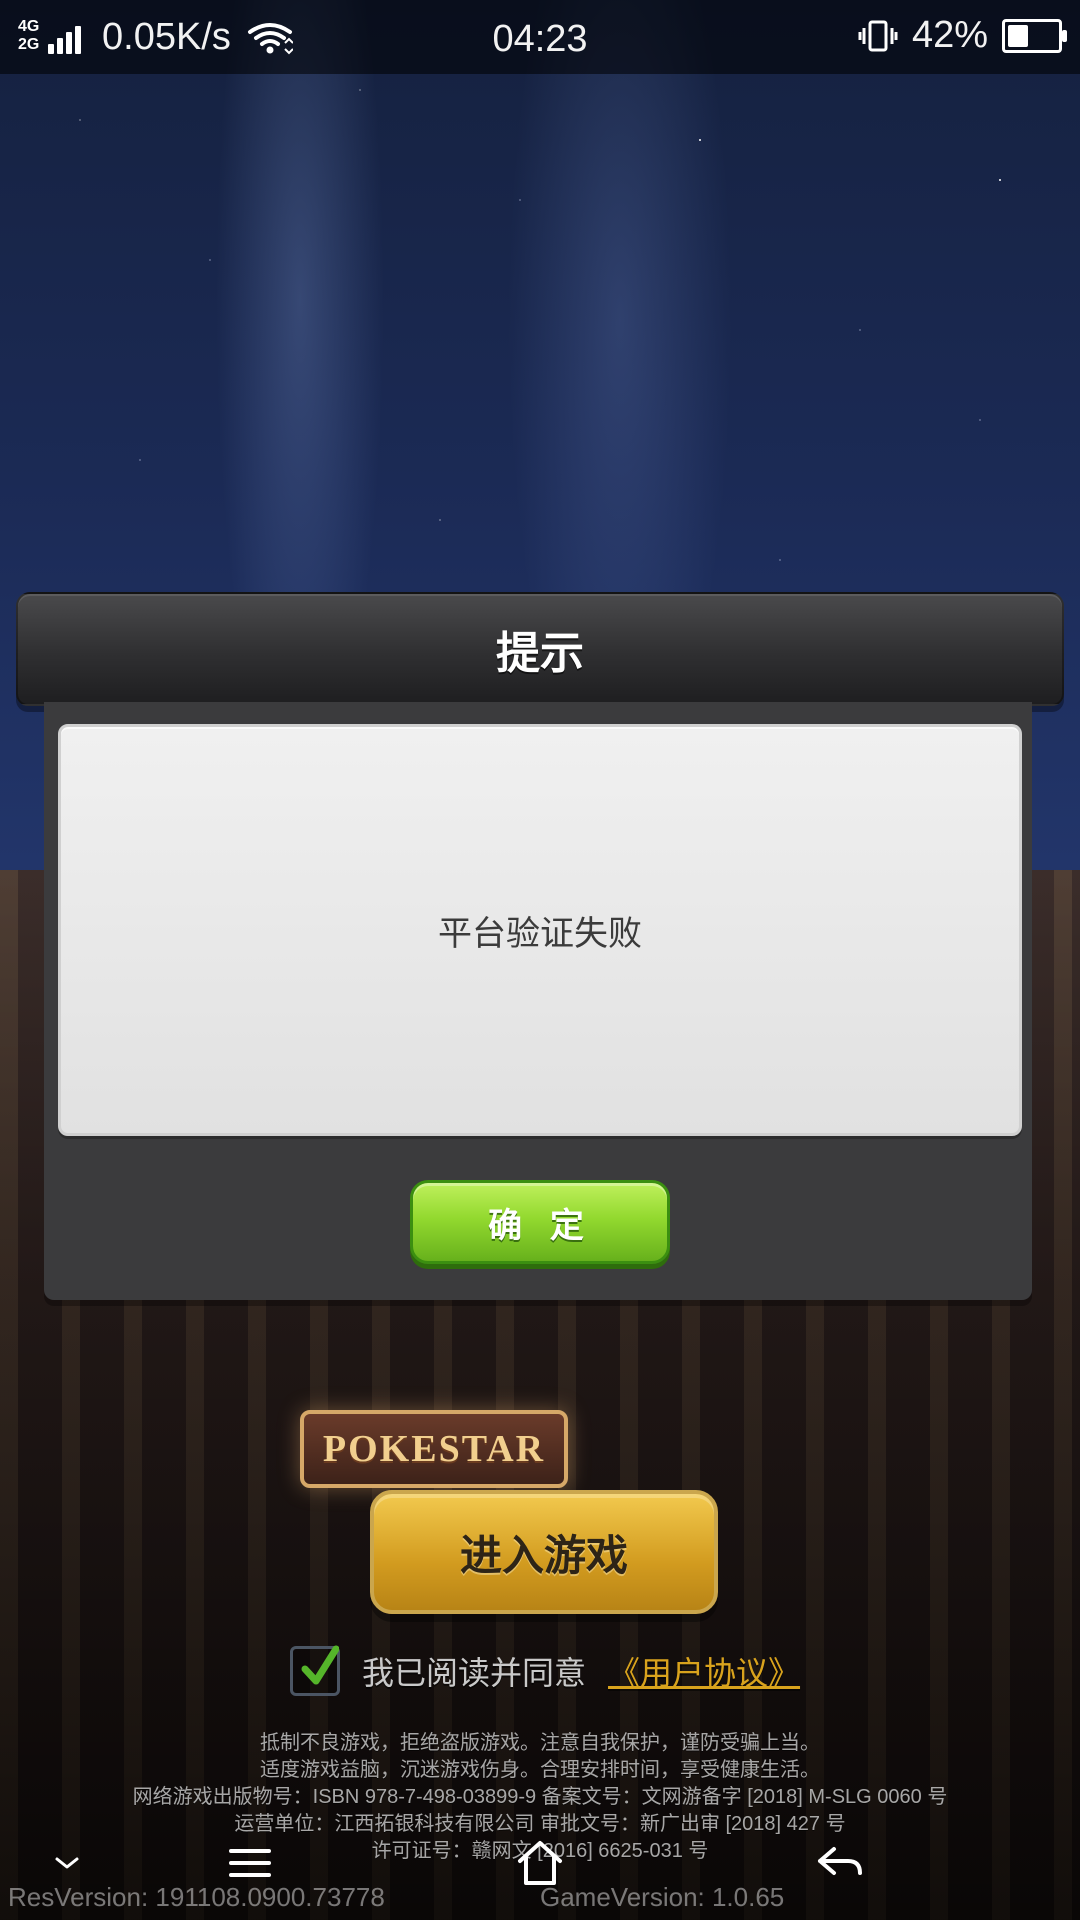 The height and width of the screenshot is (1920, 1080). Describe the element at coordinates (1034, 35) in the screenshot. I see `battery-icon` at that location.